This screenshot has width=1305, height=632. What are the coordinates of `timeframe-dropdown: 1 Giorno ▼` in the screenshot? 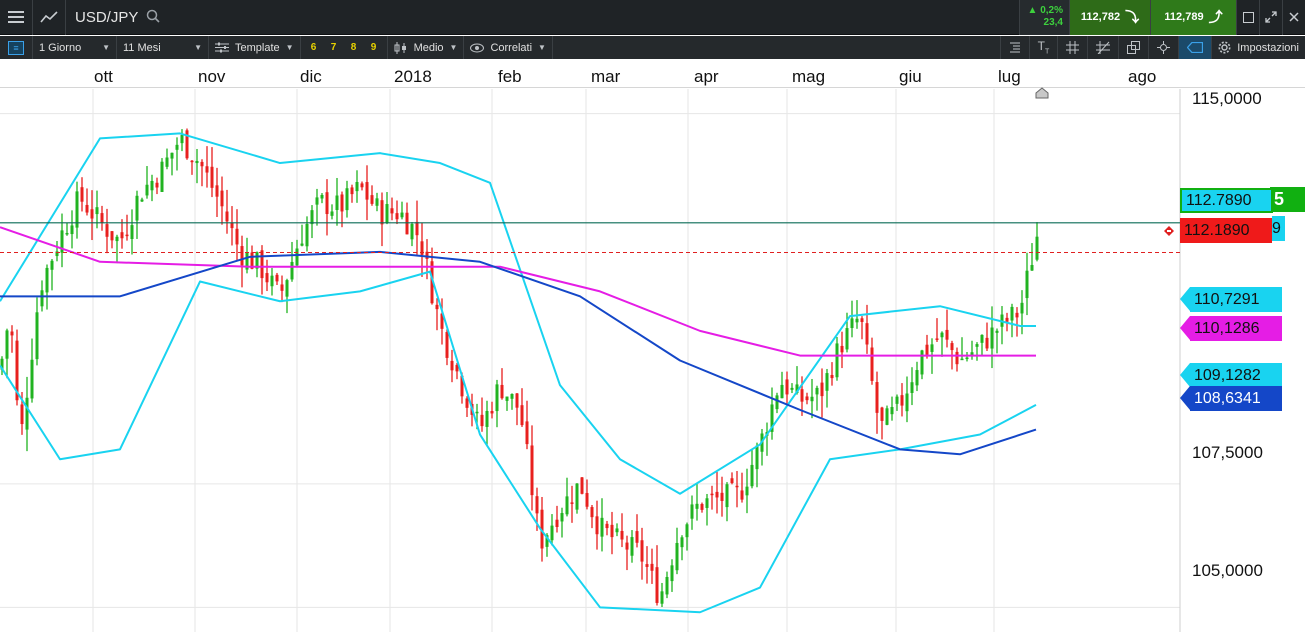 It's located at (75, 47).